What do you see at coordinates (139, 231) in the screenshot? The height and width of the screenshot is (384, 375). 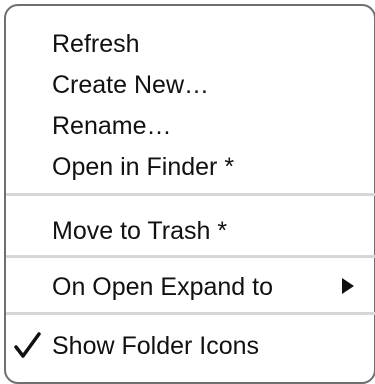 I see `menu-item-move-to-trash: Move to Trash *` at bounding box center [139, 231].